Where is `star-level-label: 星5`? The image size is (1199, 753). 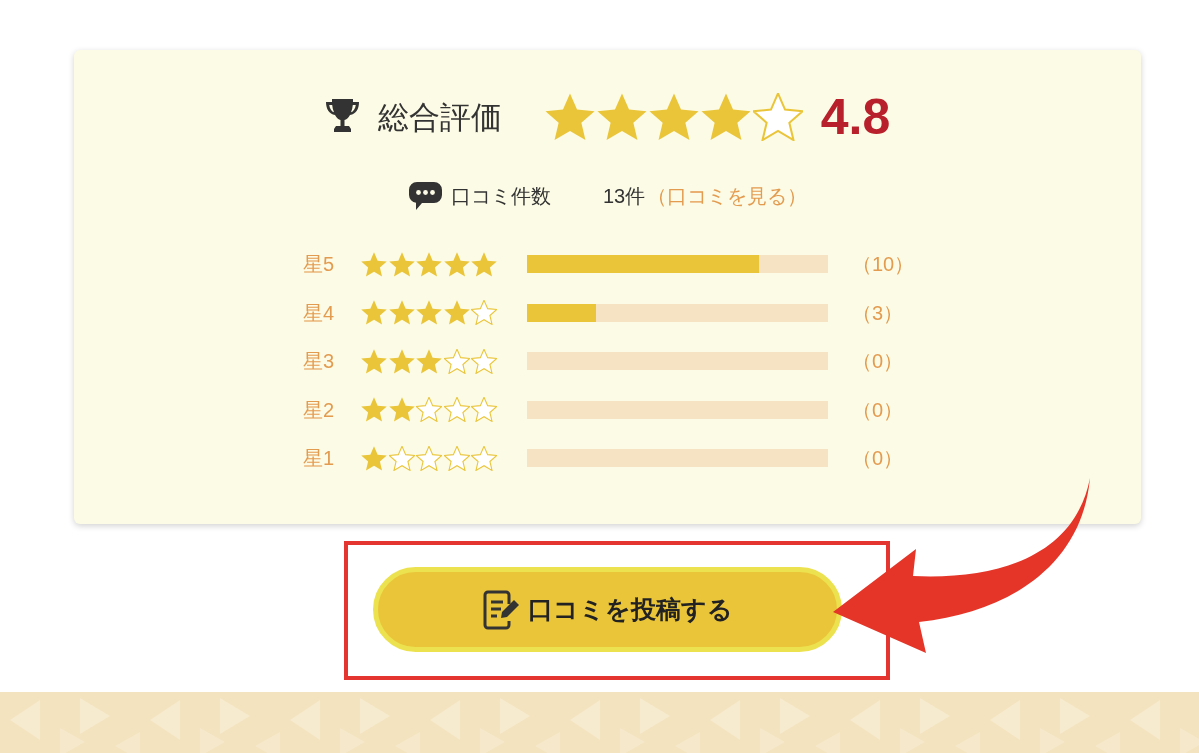 star-level-label: 星5 is located at coordinates (319, 264).